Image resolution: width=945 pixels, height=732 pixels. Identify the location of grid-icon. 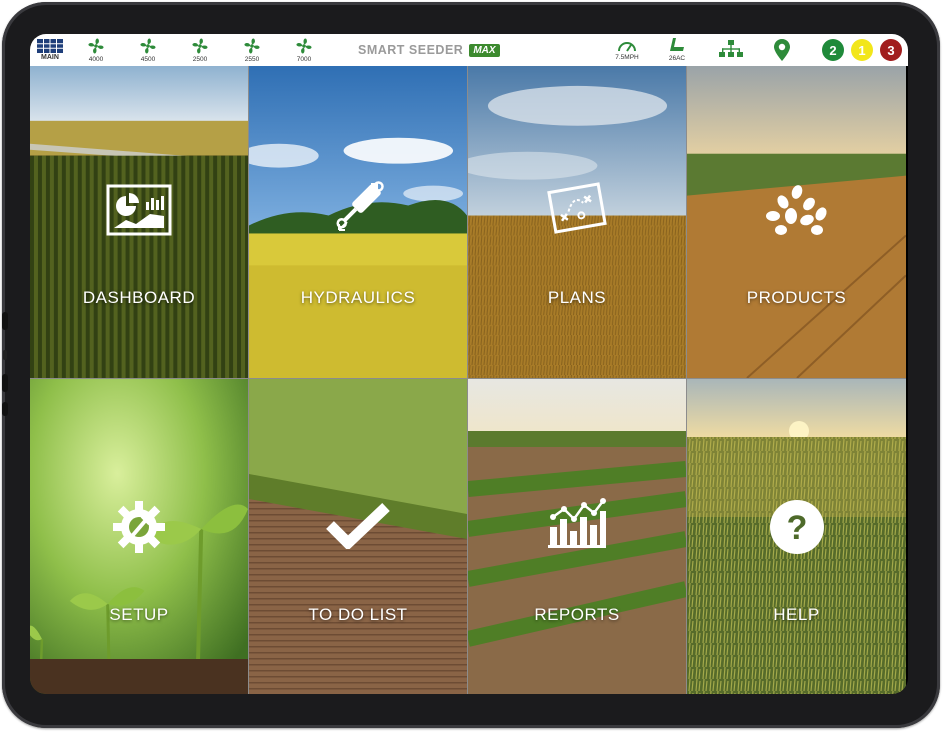
(50, 46).